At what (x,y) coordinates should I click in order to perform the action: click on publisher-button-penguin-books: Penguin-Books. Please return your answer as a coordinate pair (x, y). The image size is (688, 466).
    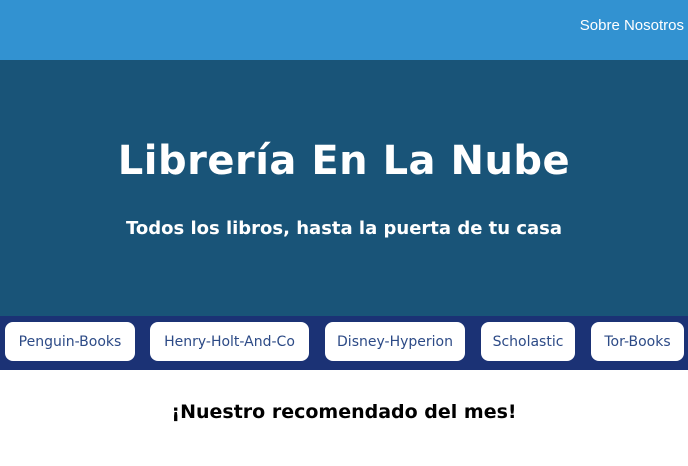
    Looking at the image, I should click on (70, 341).